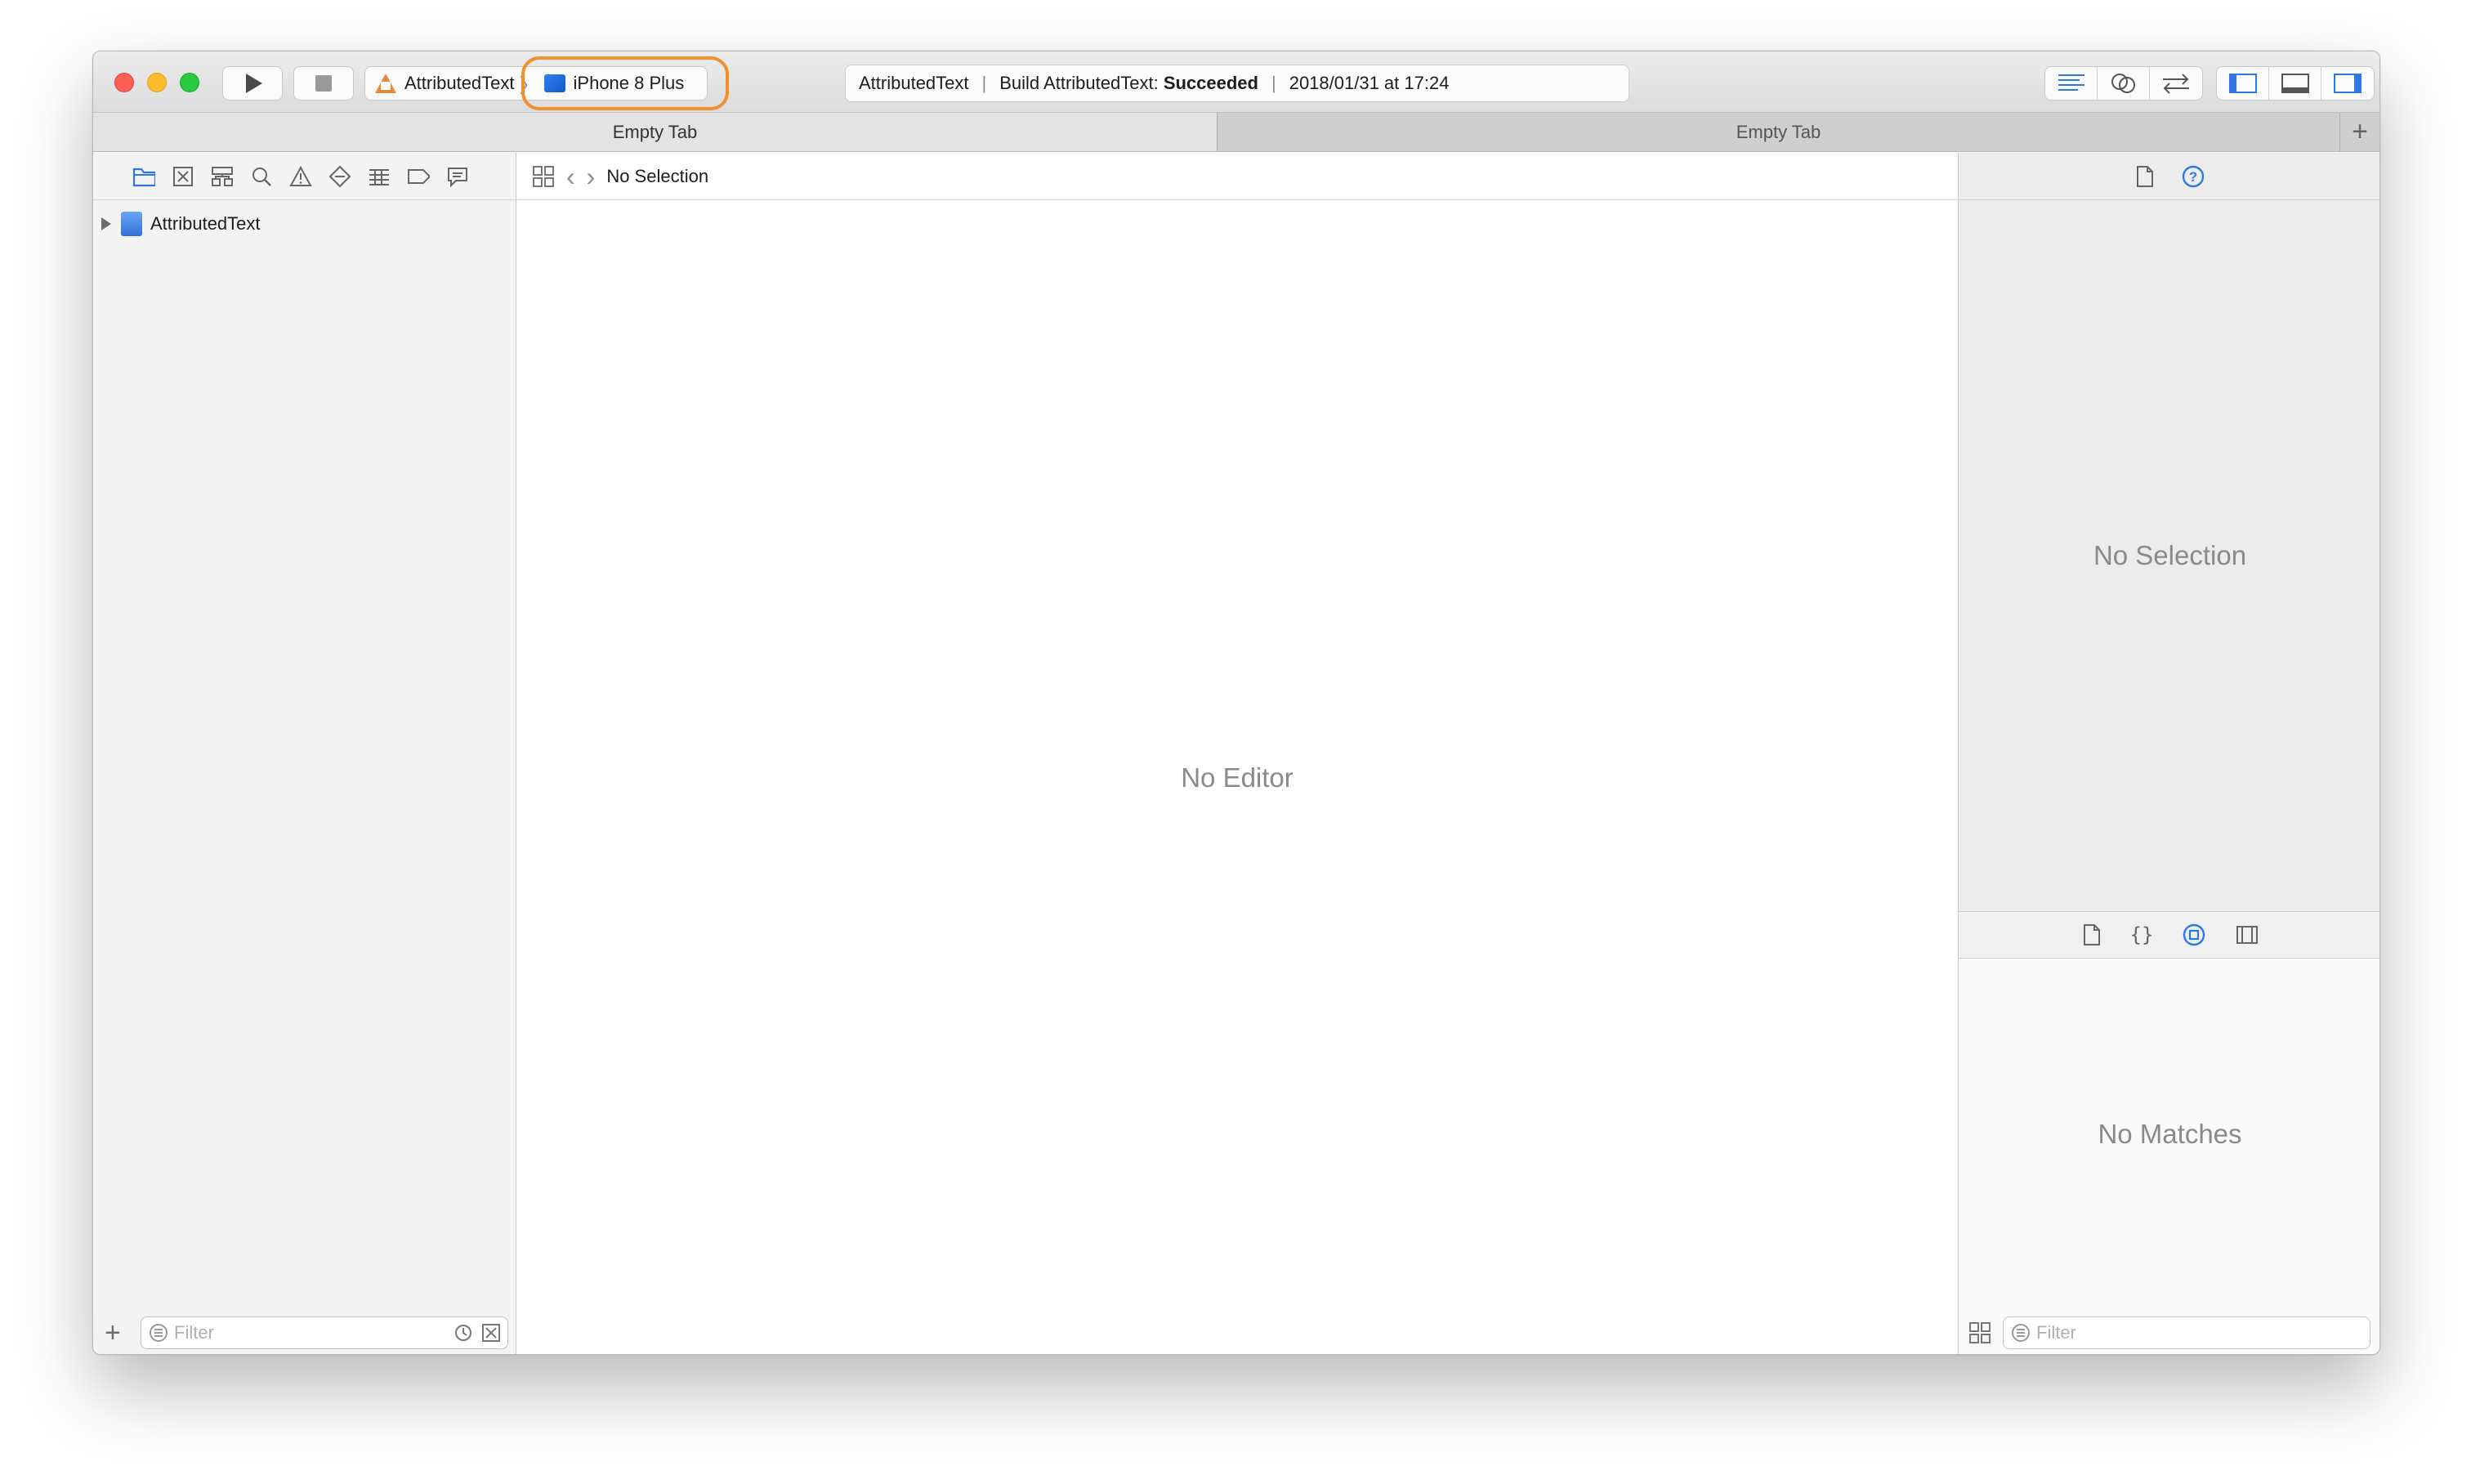 The image size is (2471, 1484). What do you see at coordinates (324, 1332) in the screenshot?
I see `navigator-filter-field: Filter` at bounding box center [324, 1332].